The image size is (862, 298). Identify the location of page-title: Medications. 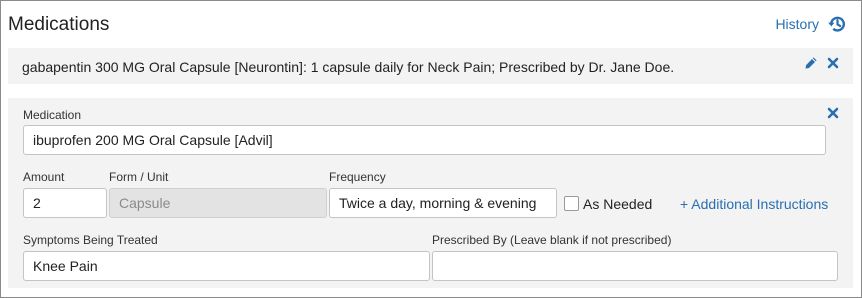
(59, 24).